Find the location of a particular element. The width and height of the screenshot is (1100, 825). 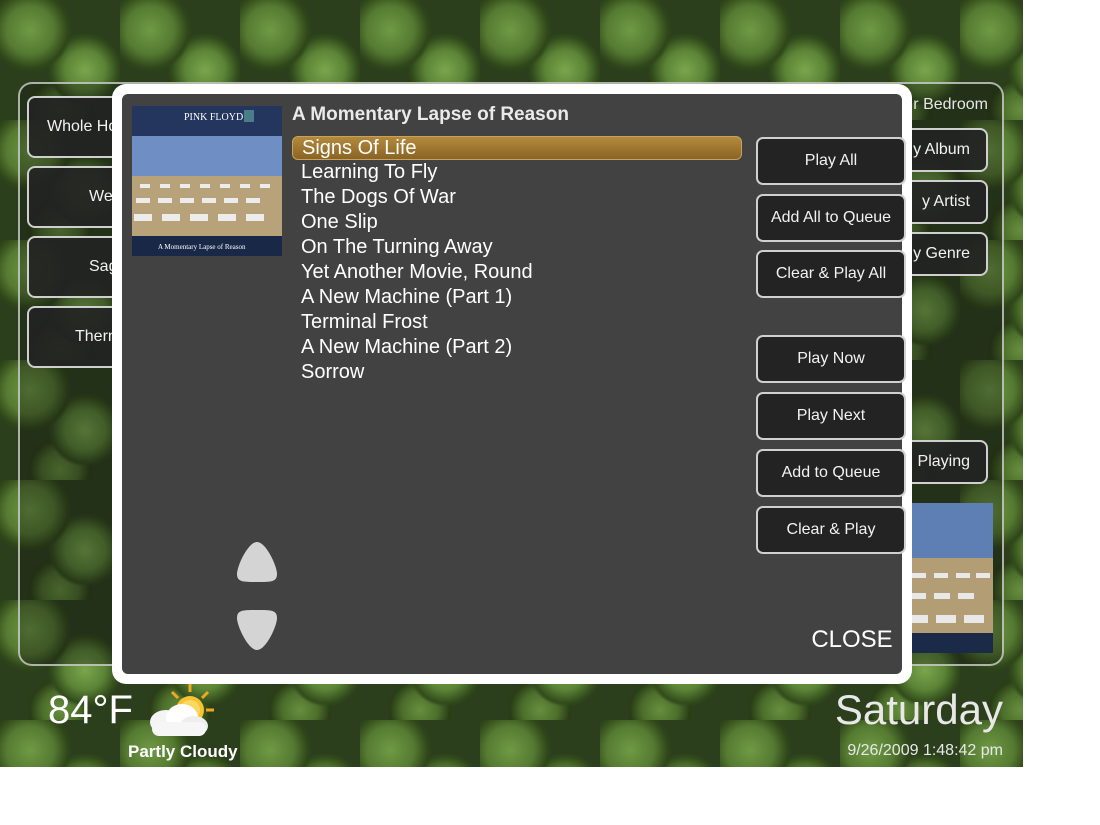

track-item: On The Turning Away is located at coordinates (517, 247).